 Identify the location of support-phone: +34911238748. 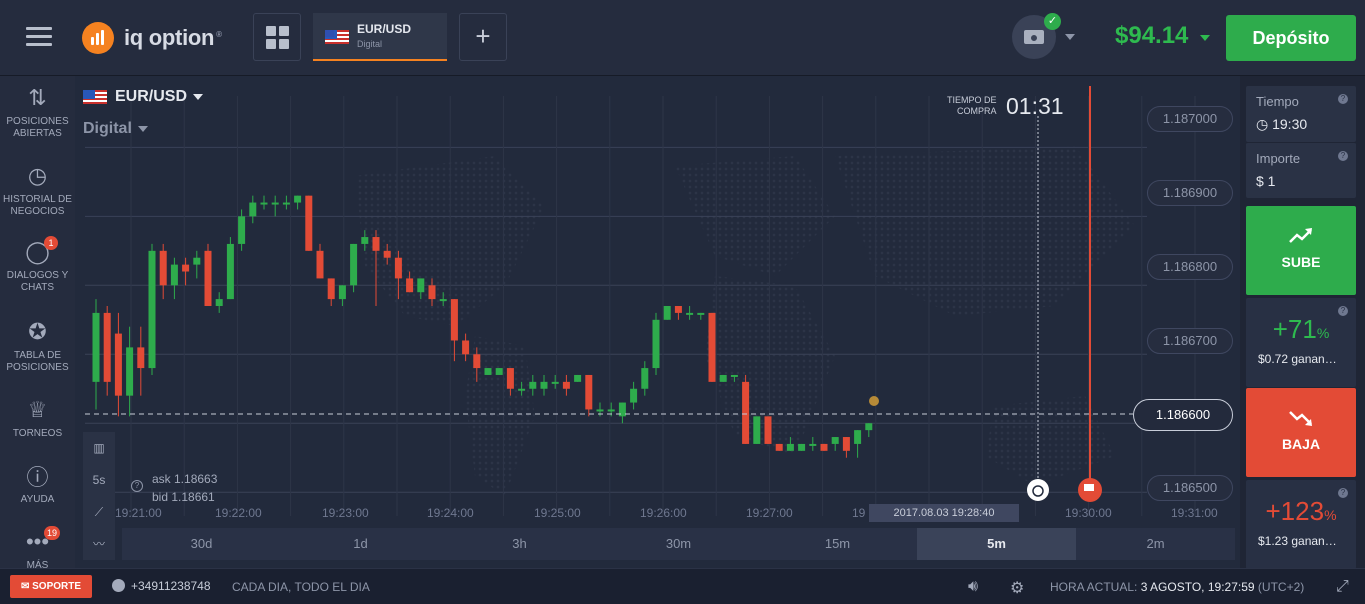
(161, 586).